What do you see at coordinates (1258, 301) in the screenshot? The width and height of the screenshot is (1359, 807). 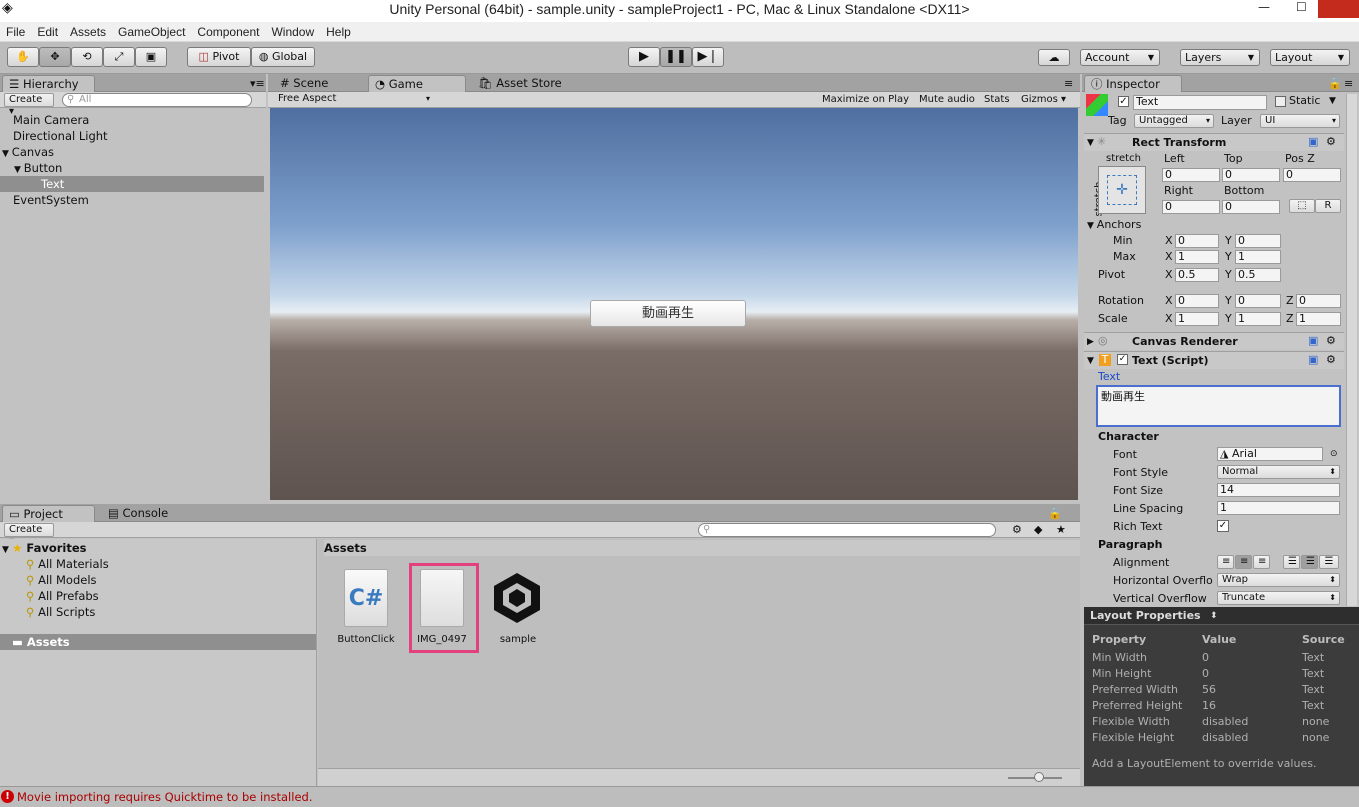 I see `rotation-y-field: 0` at bounding box center [1258, 301].